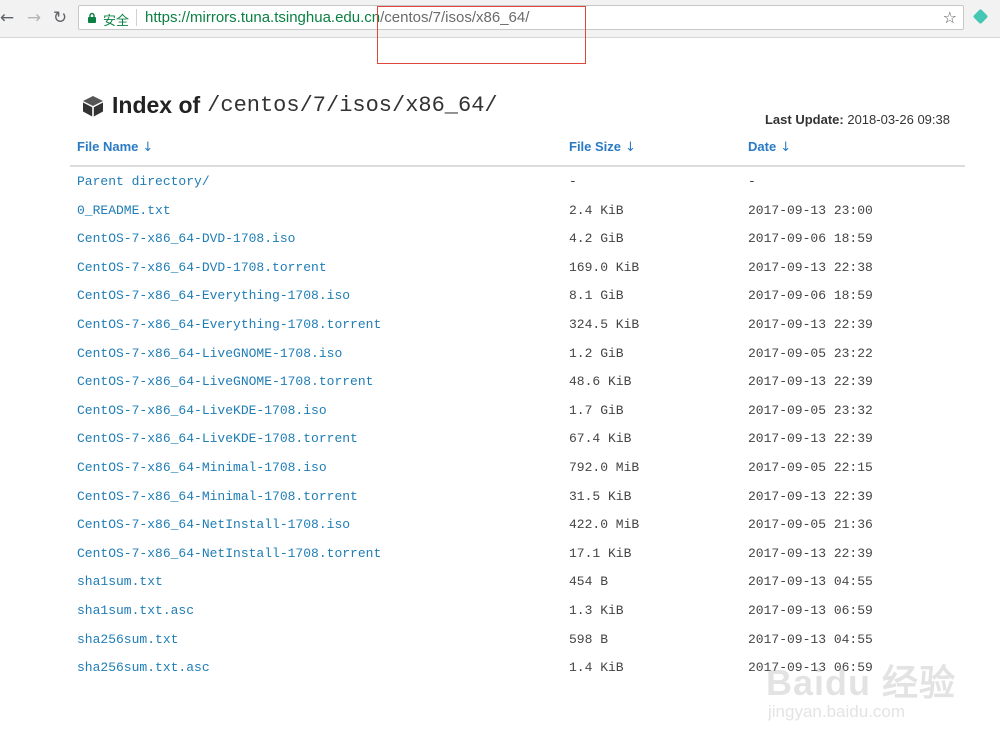 This screenshot has height=743, width=1000. I want to click on column-header-file-size: File Size ↓, so click(602, 147).